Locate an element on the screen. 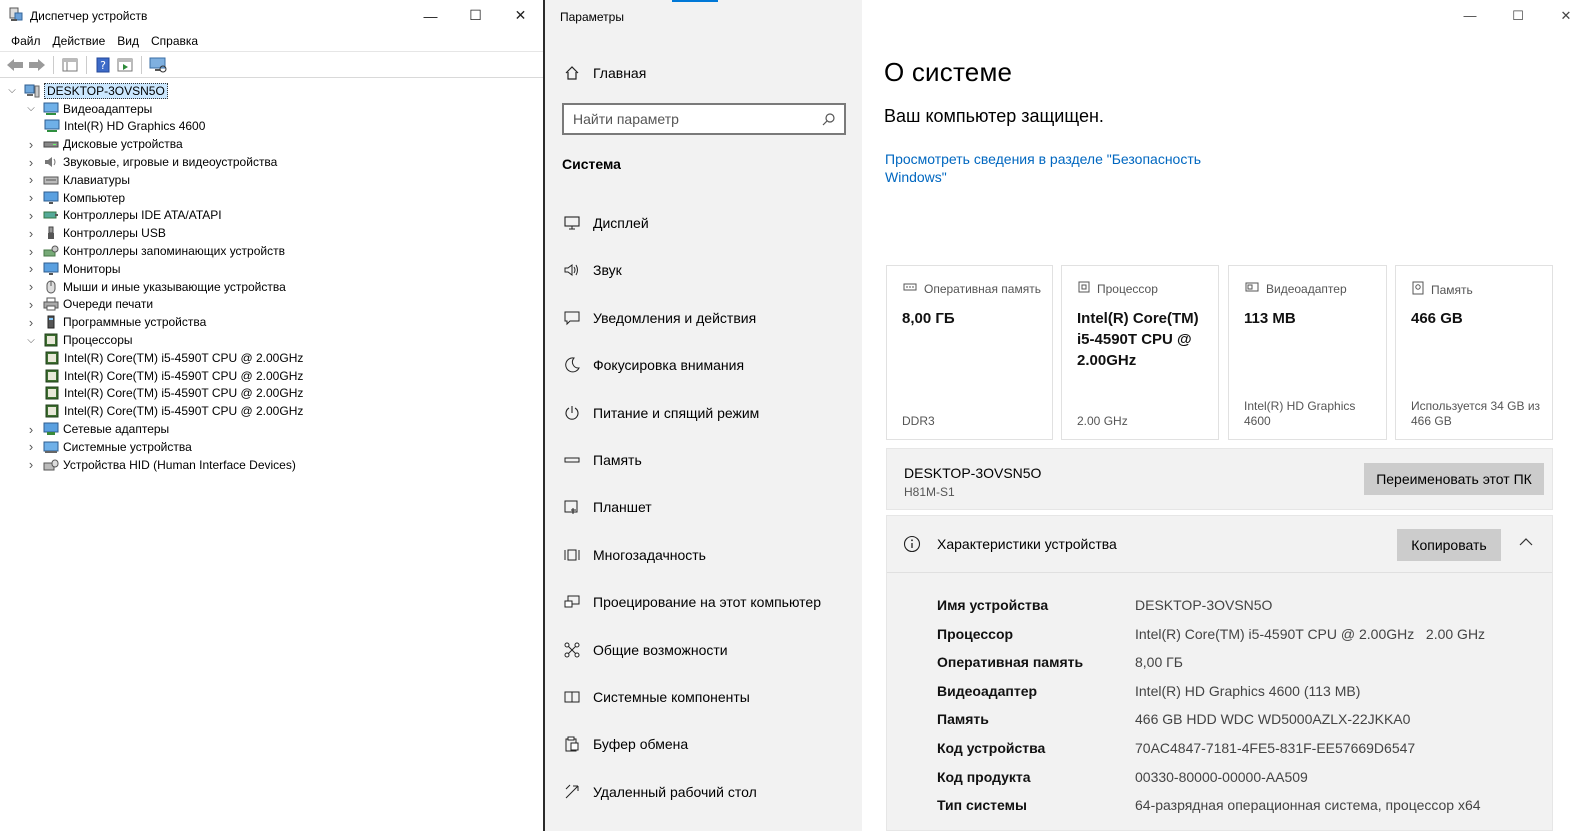  tree-node: › Дисковые устройства is located at coordinates (270, 144).